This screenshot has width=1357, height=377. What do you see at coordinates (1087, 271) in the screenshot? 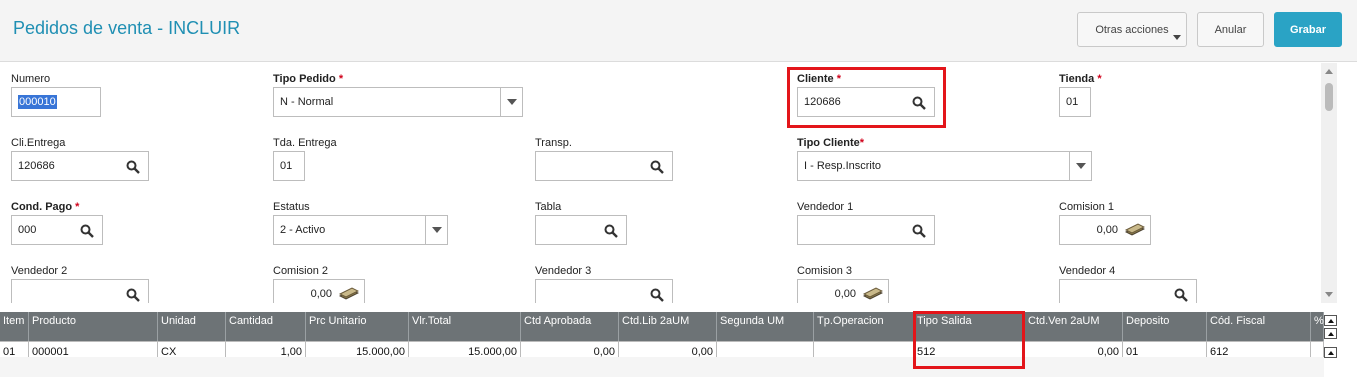
I see `vendedor4-label: Vendedor 4` at bounding box center [1087, 271].